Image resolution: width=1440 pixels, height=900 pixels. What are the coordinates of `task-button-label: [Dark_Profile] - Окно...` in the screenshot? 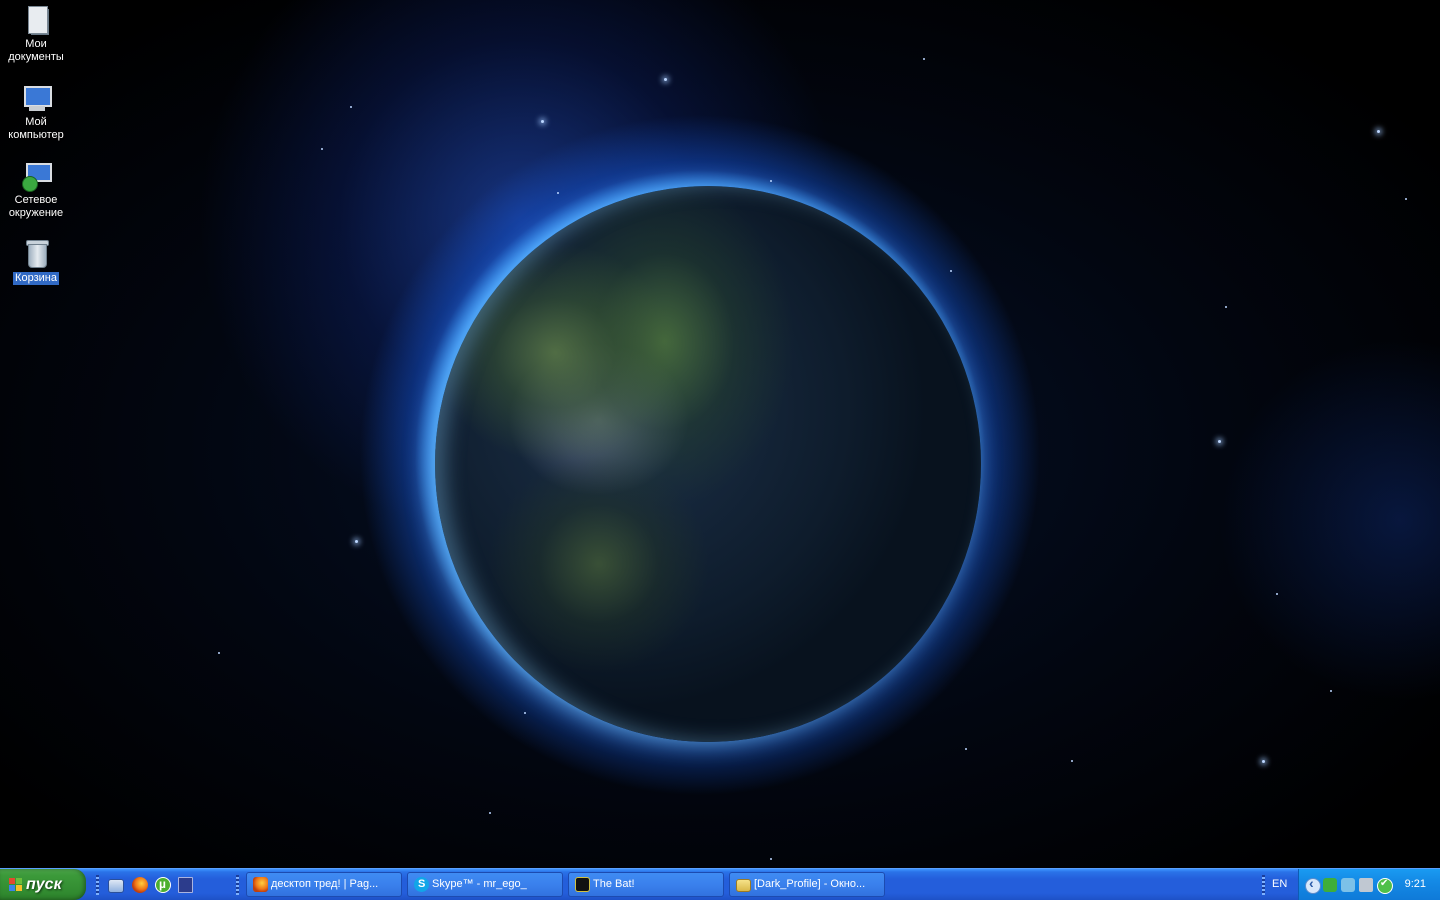 It's located at (810, 884).